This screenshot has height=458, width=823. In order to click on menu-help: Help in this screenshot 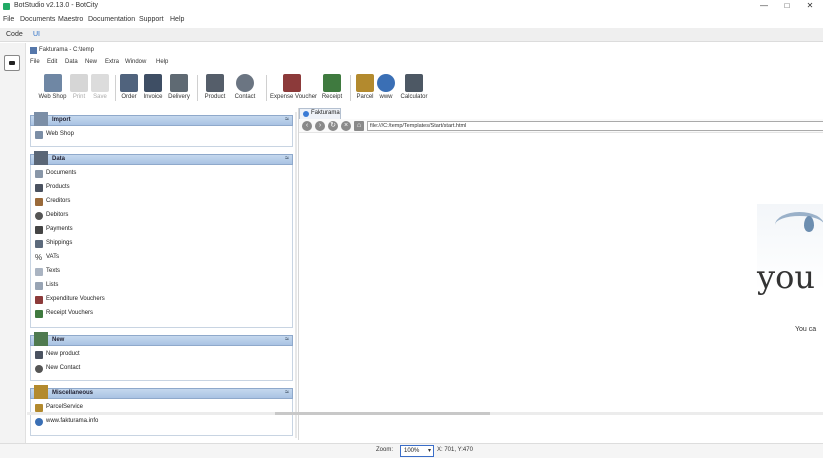, I will do `click(177, 19)`.